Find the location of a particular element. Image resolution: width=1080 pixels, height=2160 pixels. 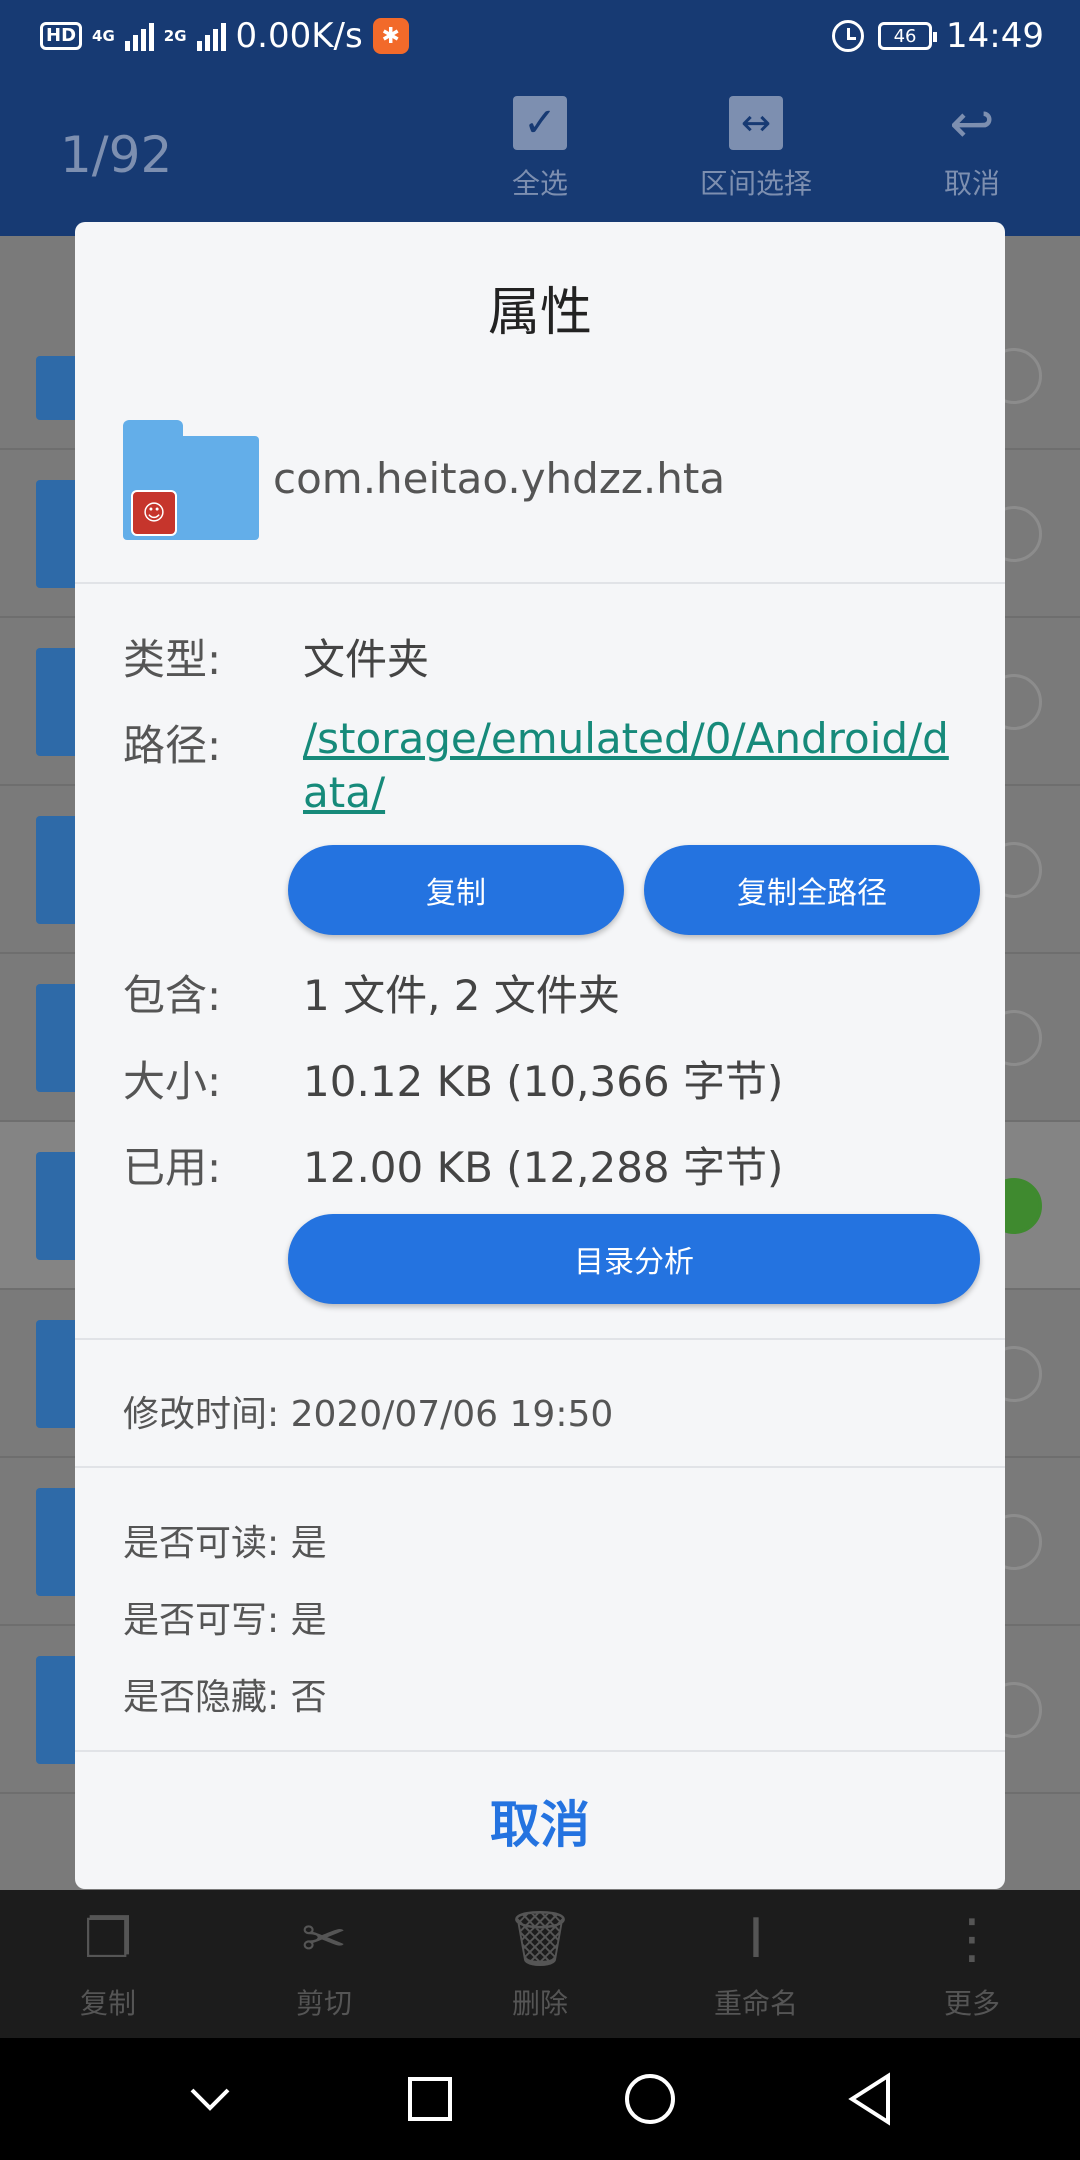

readable-status: 是否可读: 是 is located at coordinates (225, 1543).